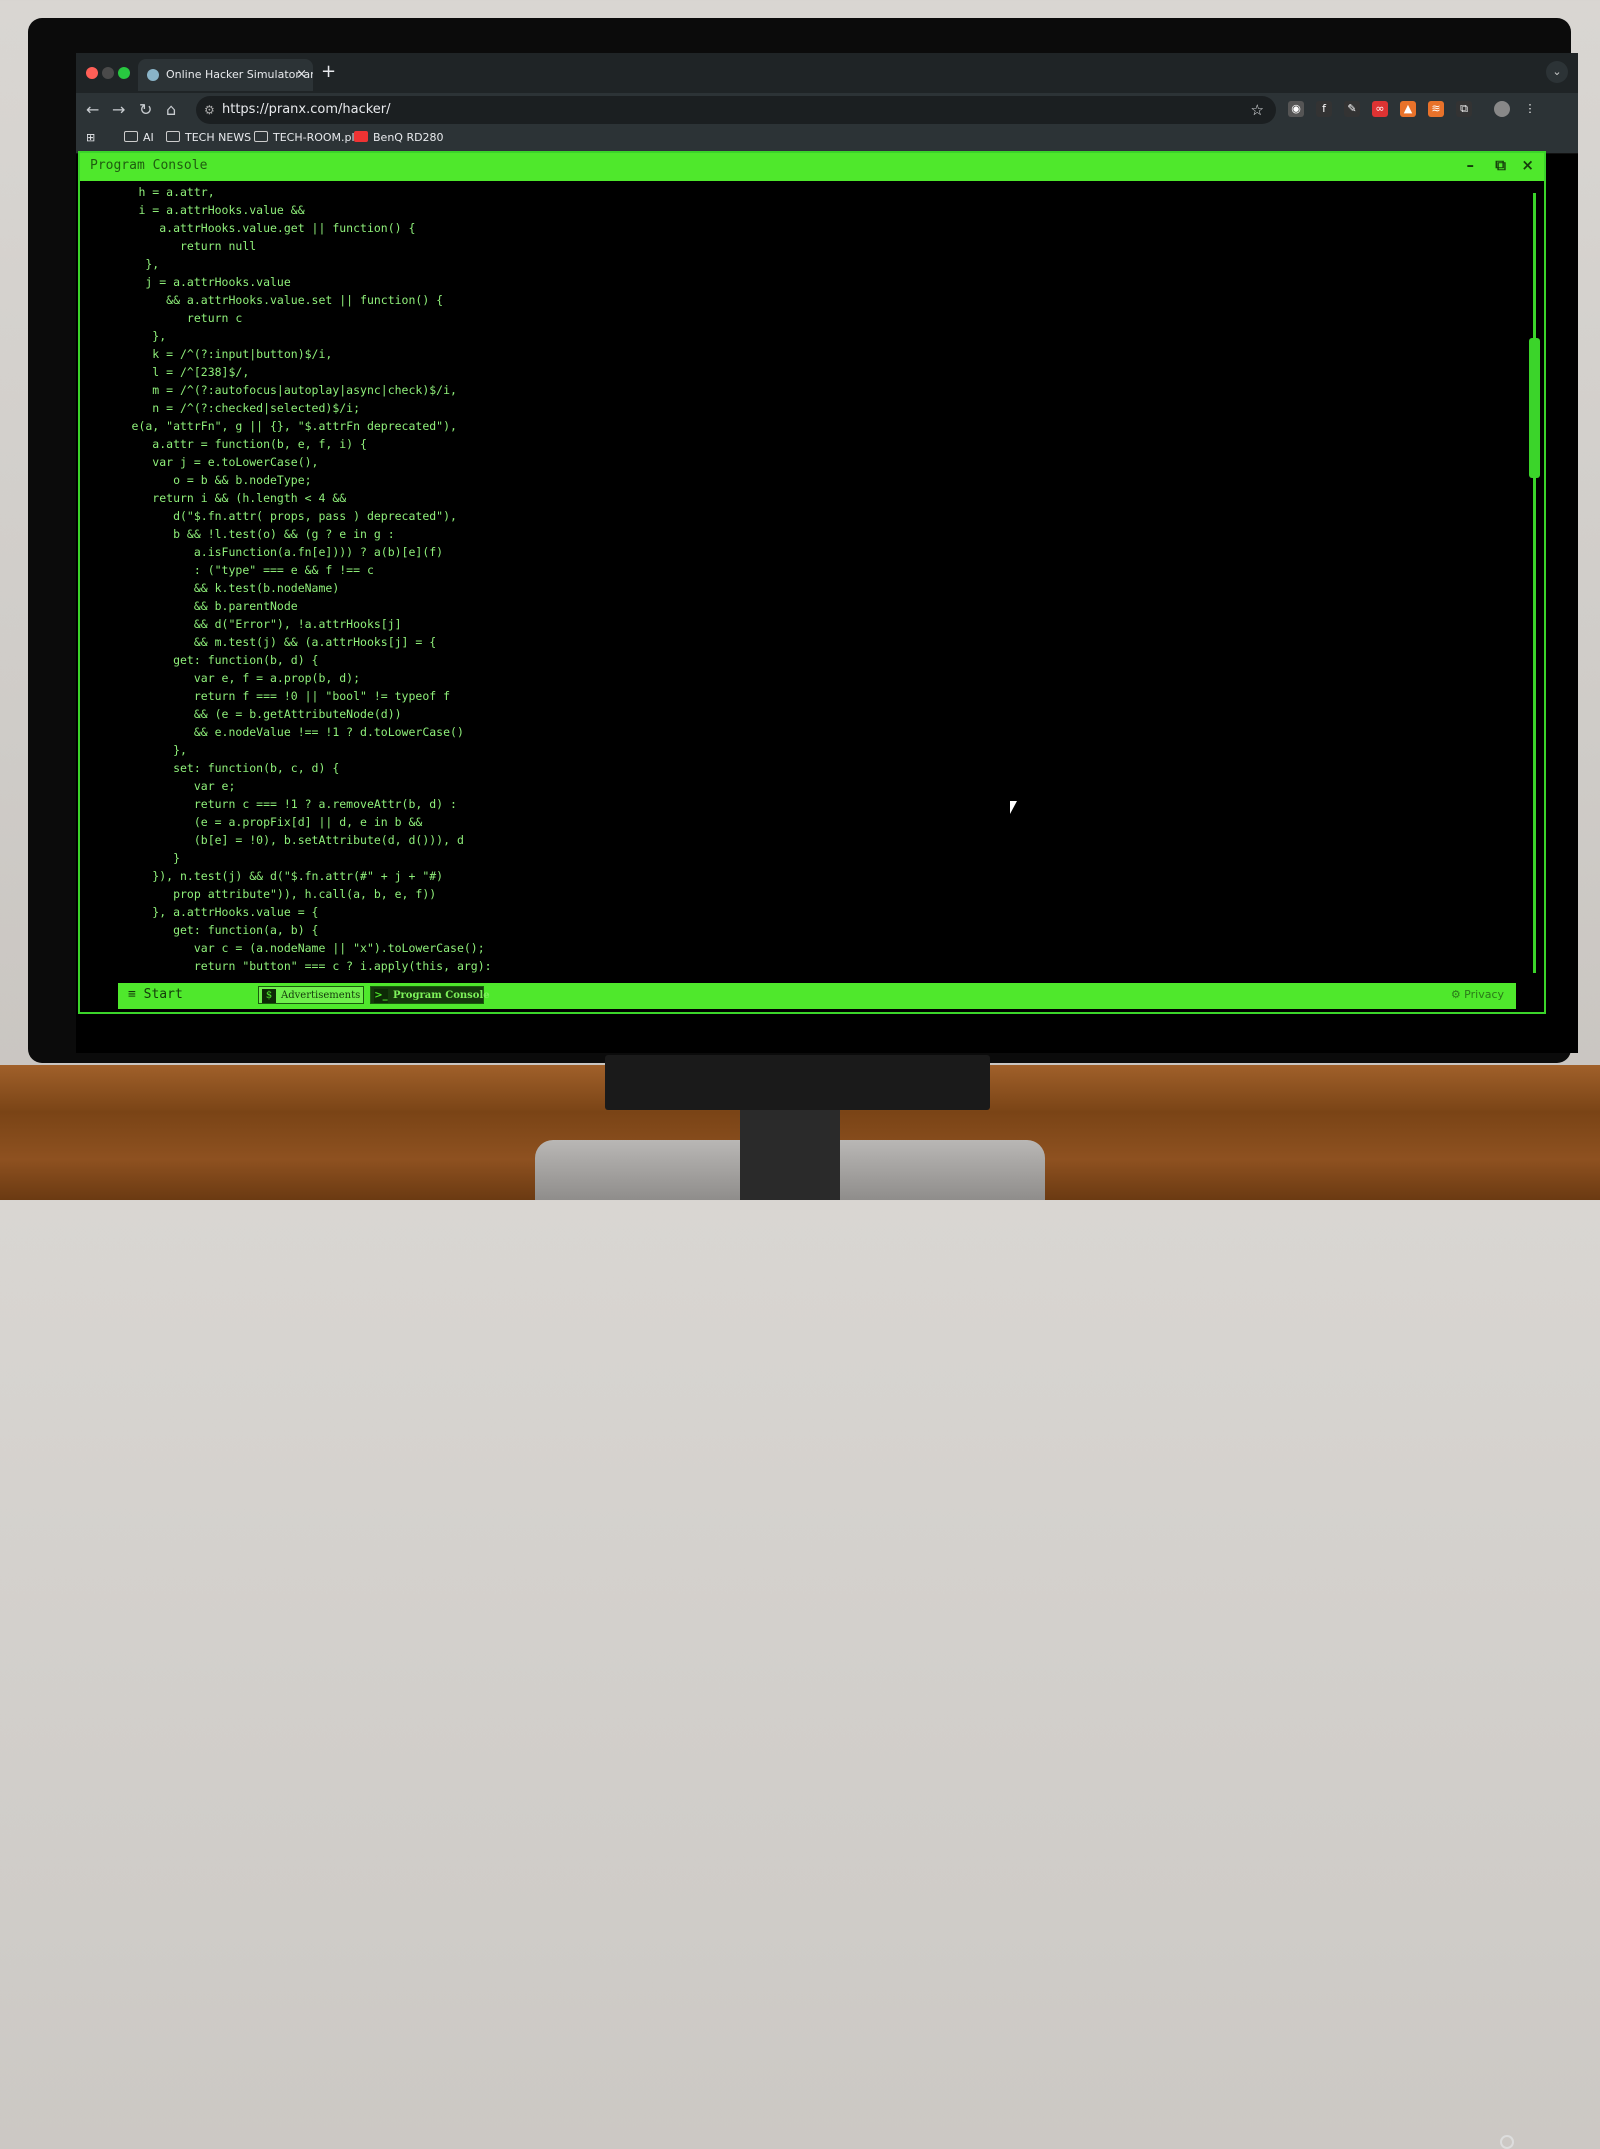  I want to click on task-program-console: >_ Program Console, so click(430, 995).